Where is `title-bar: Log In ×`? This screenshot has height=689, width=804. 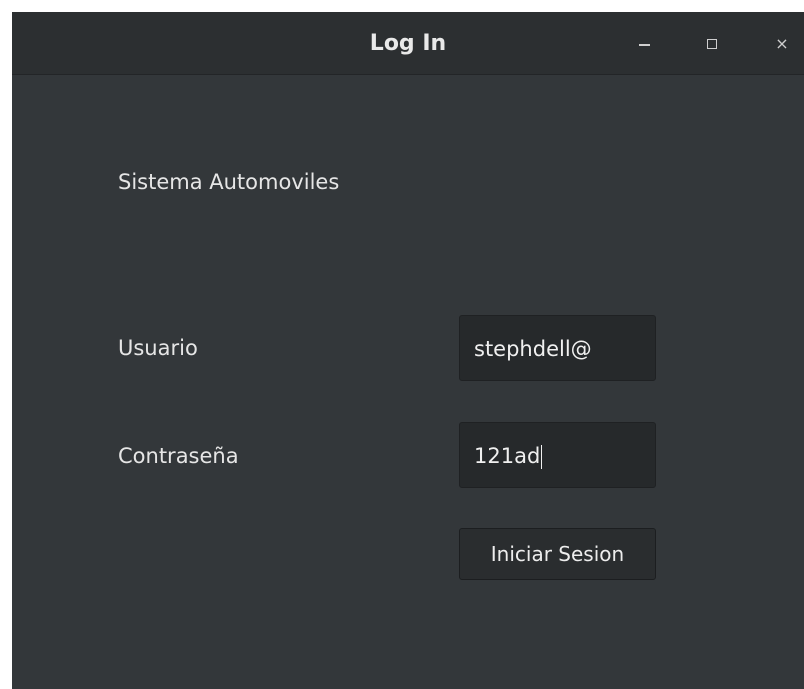
title-bar: Log In × is located at coordinates (408, 43).